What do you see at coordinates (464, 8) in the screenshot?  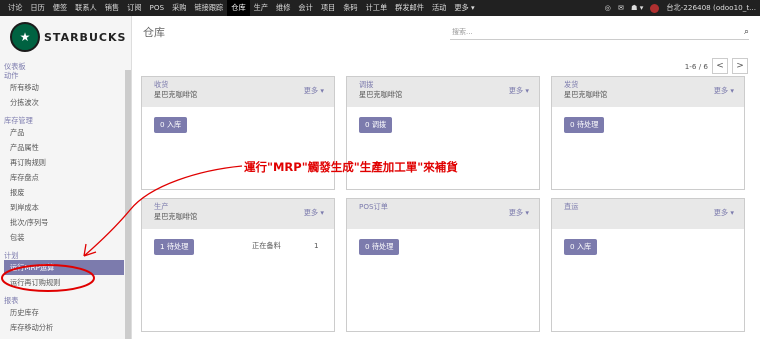 I see `menu-more: 更多 ▾` at bounding box center [464, 8].